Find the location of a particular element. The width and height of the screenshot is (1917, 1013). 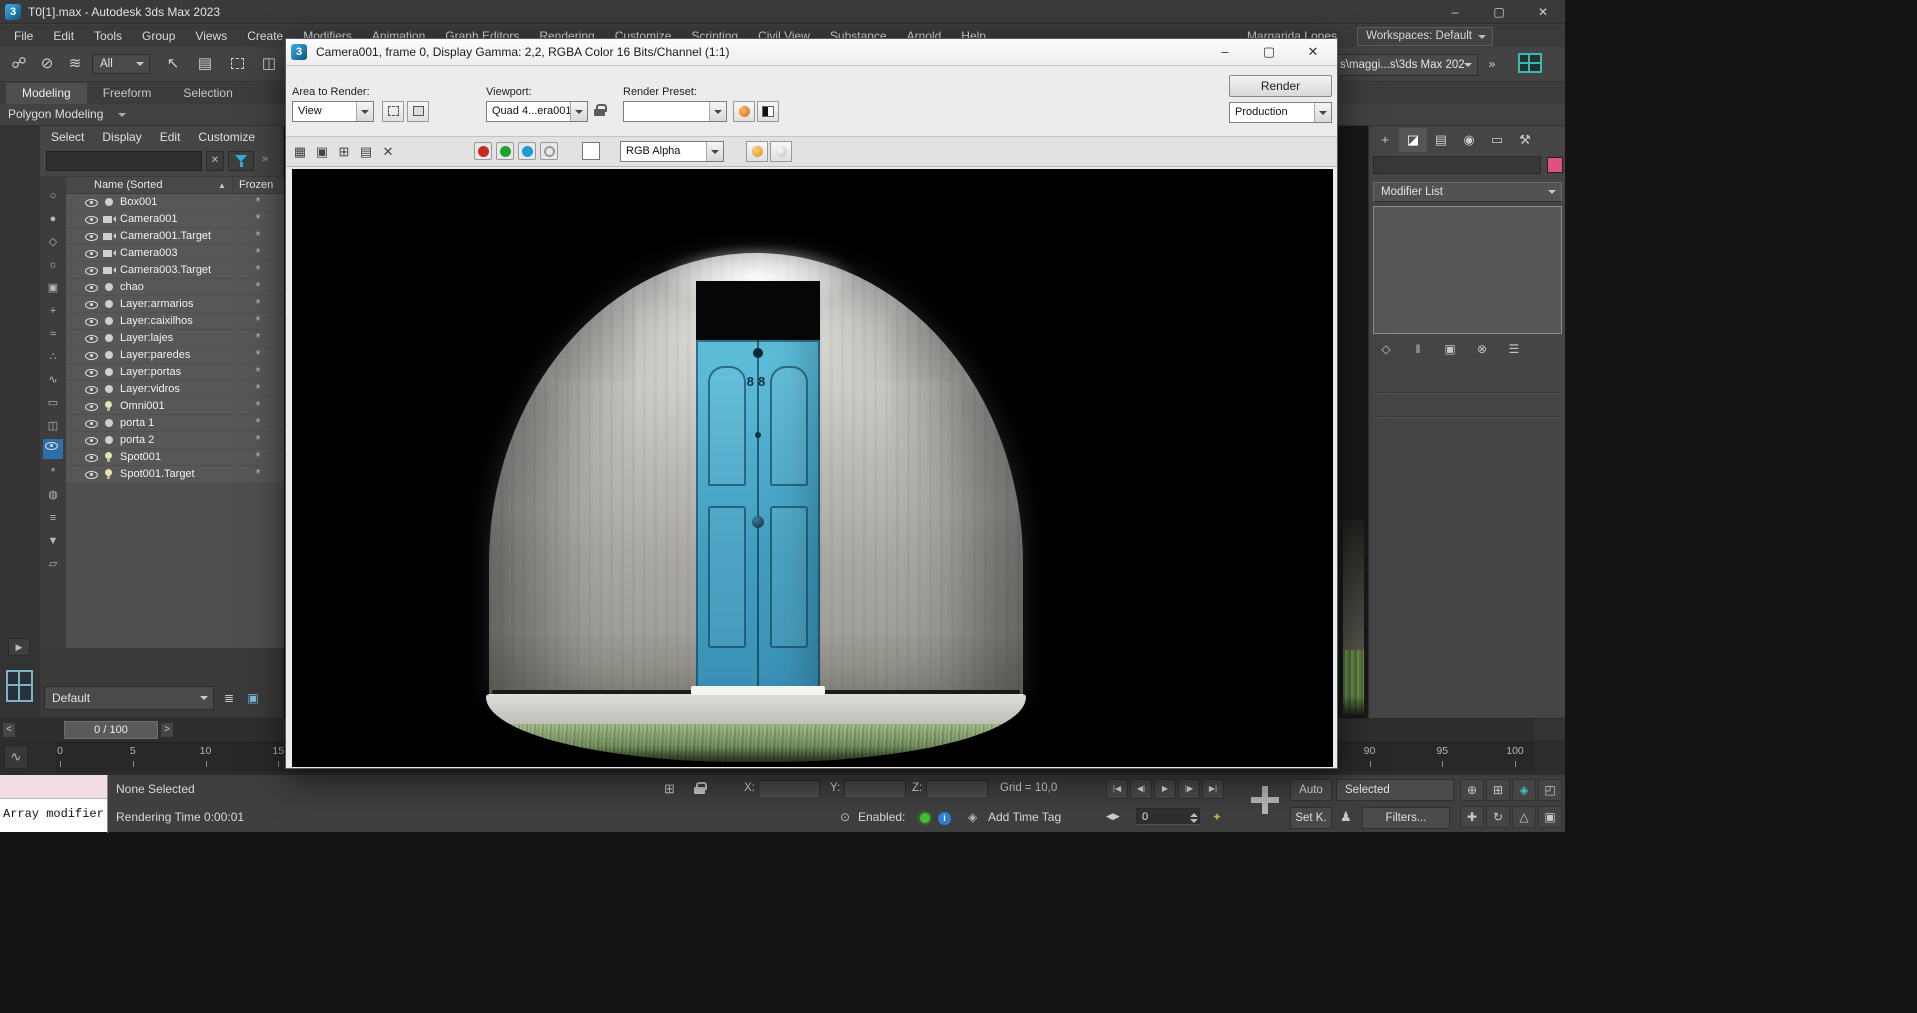

auto-key-button: Auto is located at coordinates (1311, 790).